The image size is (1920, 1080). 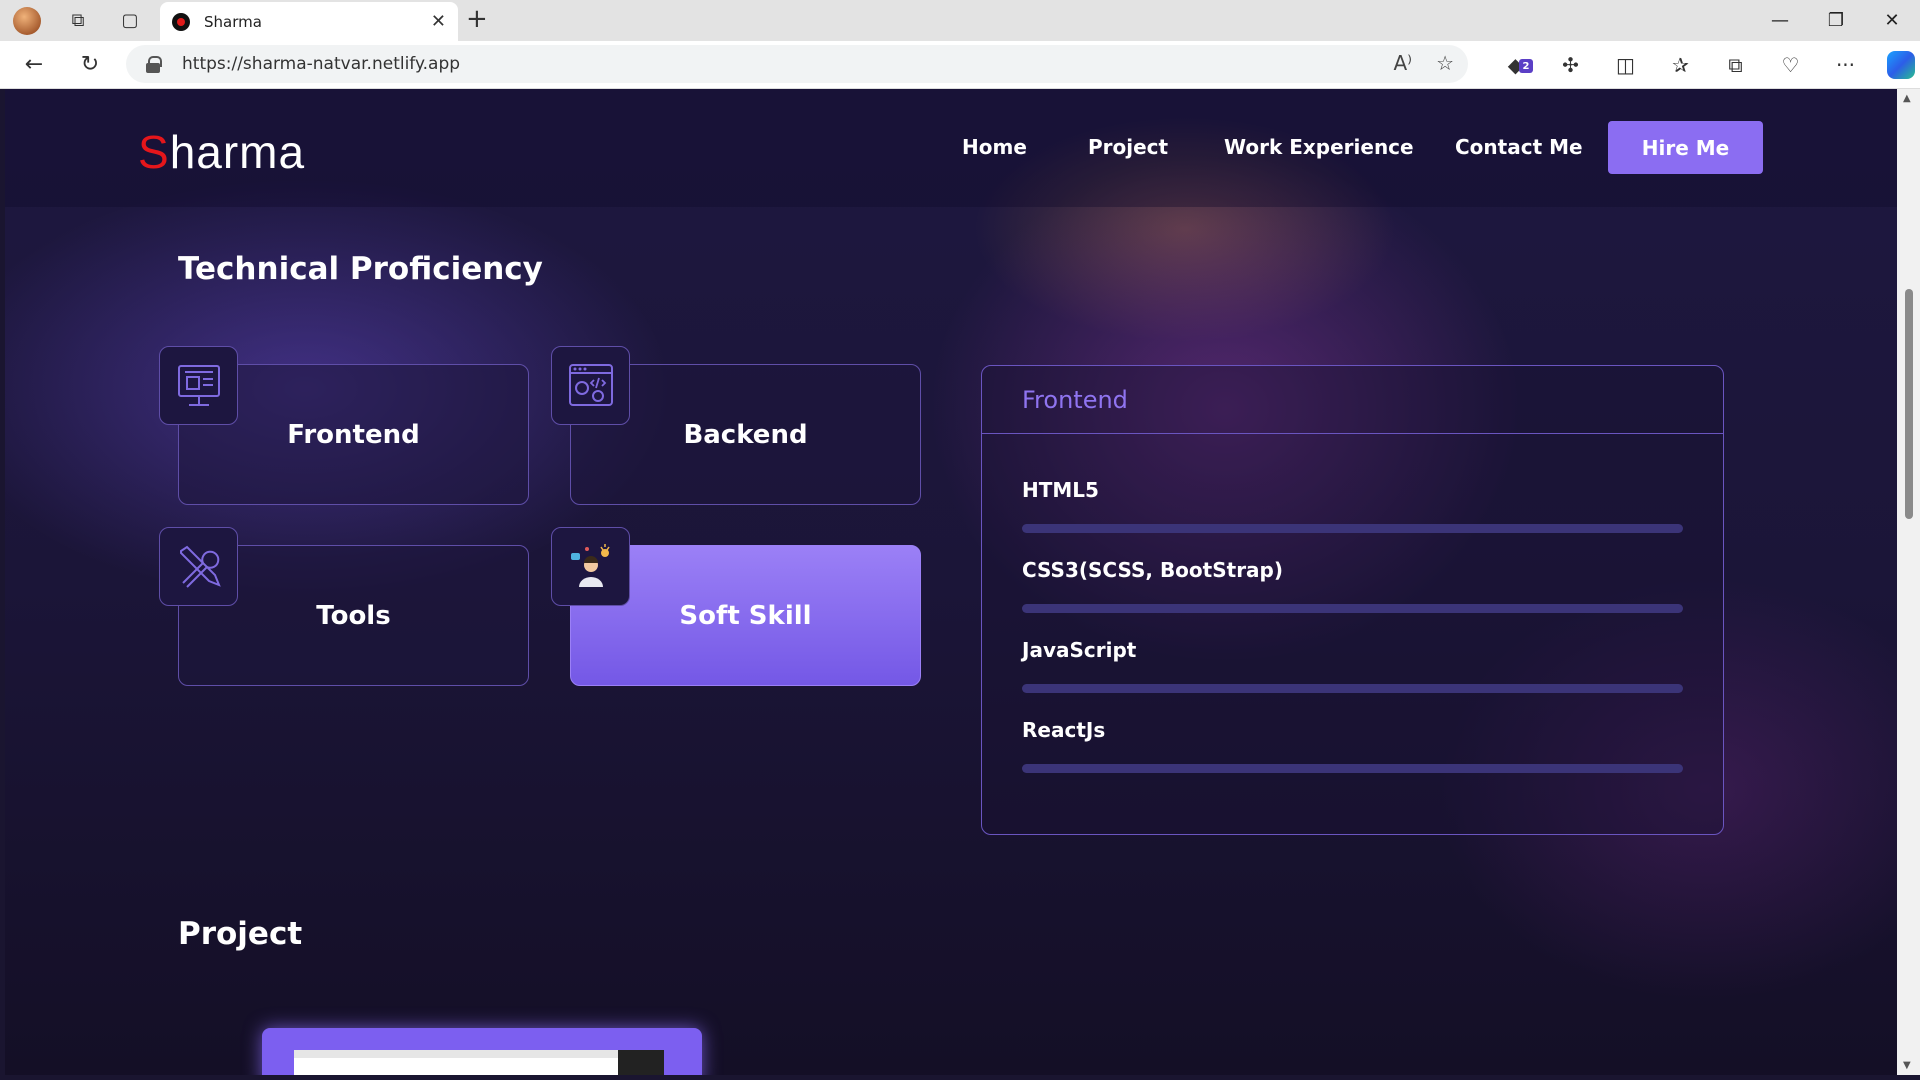 I want to click on window-controls: — ❐ ✕, so click(x=1836, y=20).